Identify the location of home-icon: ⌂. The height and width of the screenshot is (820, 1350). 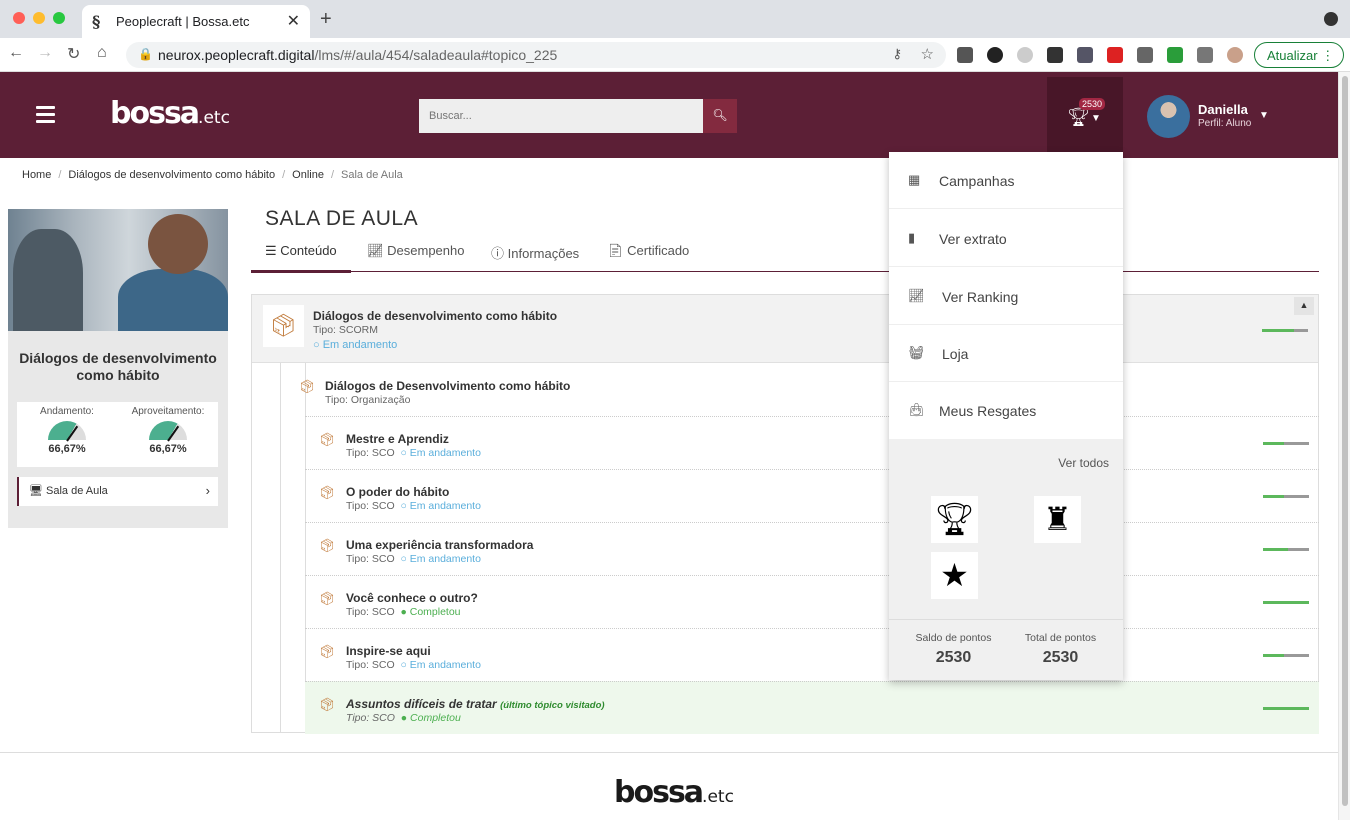
(102, 53).